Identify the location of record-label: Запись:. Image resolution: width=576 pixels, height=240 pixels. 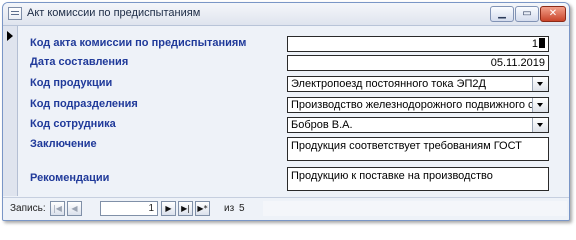
(28, 208).